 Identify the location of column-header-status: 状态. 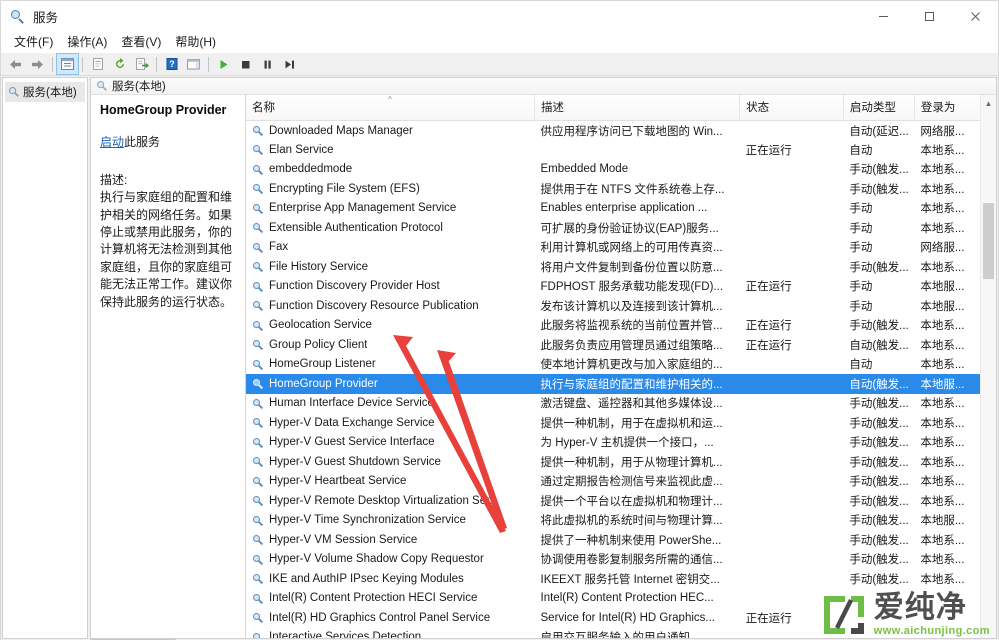
(791, 108).